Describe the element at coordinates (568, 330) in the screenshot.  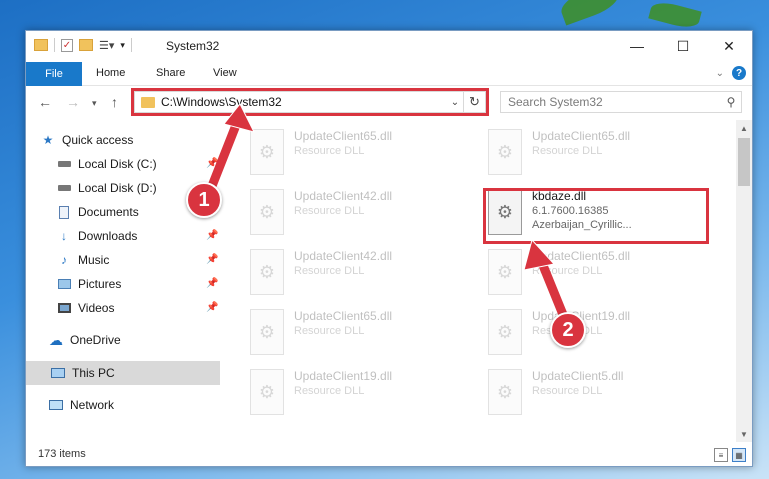
I see `callout-badge-2: 2` at that location.